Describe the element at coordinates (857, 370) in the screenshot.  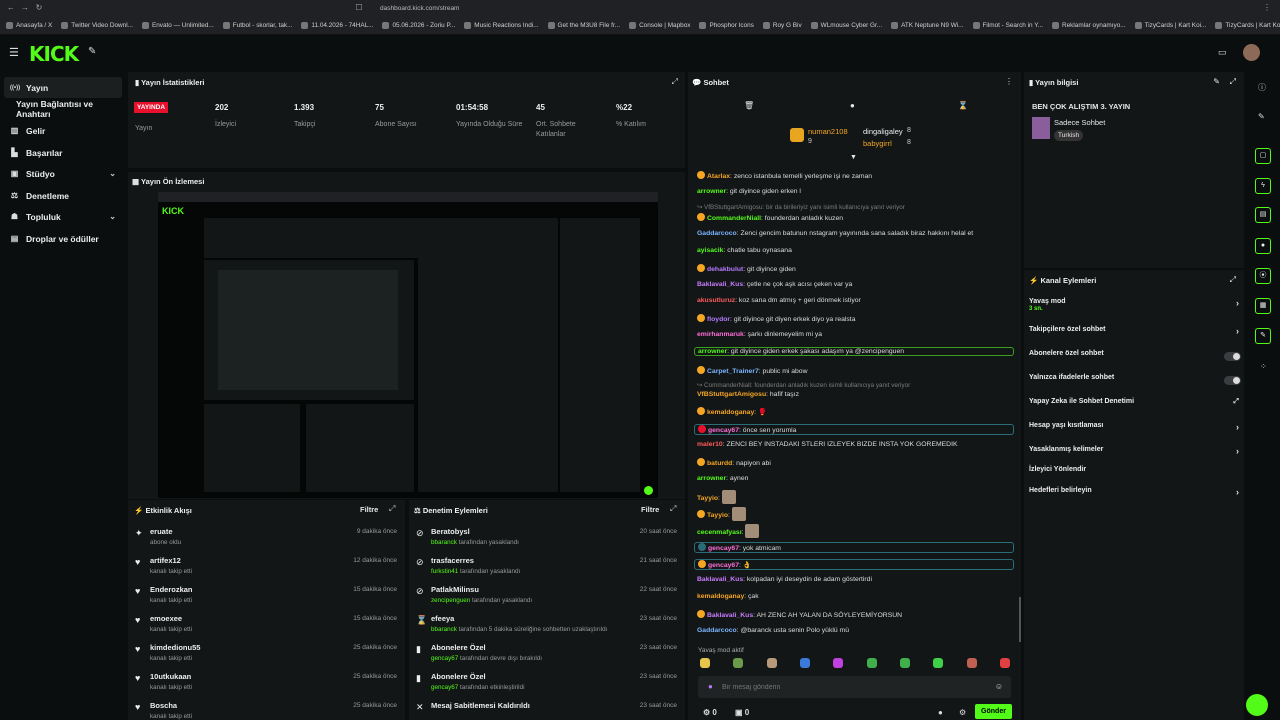
I see `chat-message: Carpet_Trainer7: public mi abow` at that location.